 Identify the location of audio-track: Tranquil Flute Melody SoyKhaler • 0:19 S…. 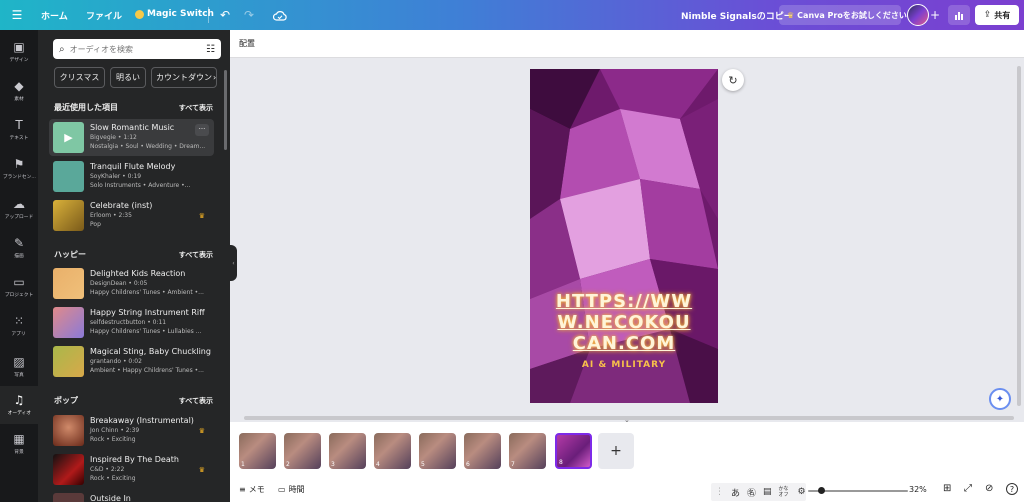
(131, 176).